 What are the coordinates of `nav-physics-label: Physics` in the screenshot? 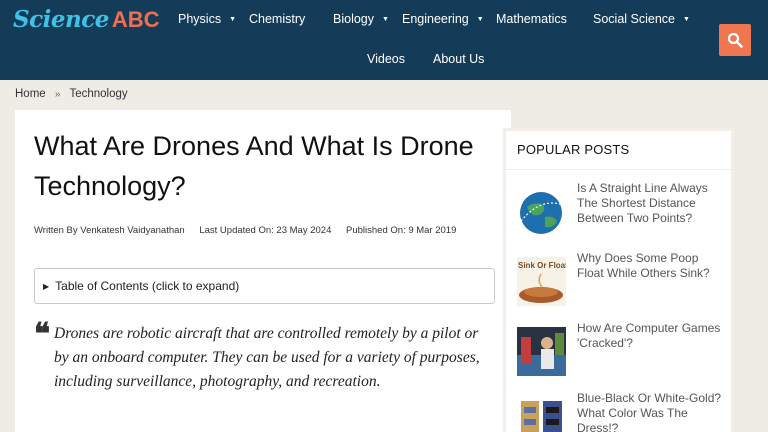 It's located at (200, 19).